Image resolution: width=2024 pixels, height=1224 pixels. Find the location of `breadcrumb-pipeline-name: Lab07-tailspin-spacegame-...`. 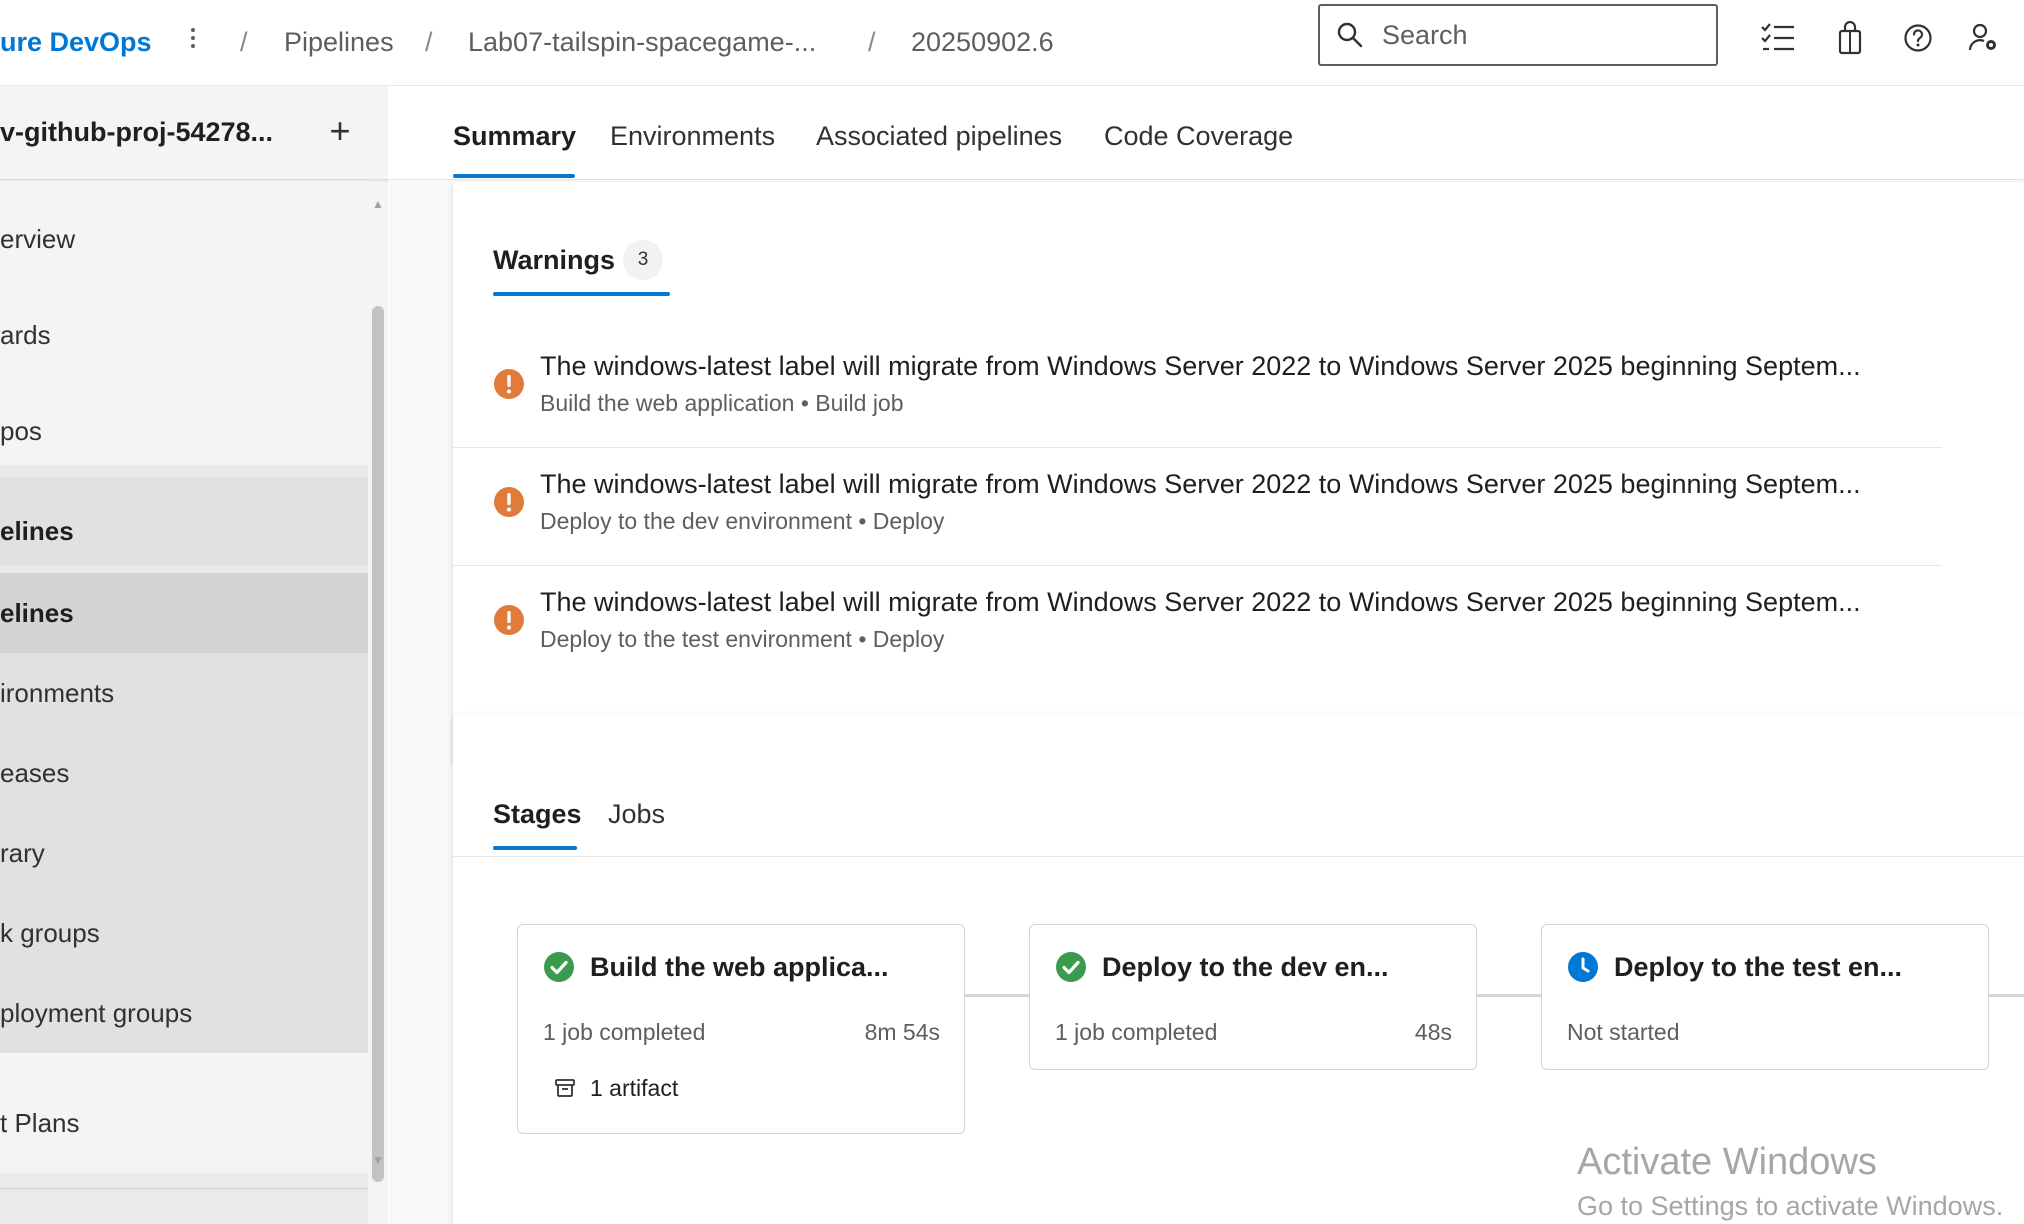

breadcrumb-pipeline-name: Lab07-tailspin-spacegame-... is located at coordinates (642, 42).